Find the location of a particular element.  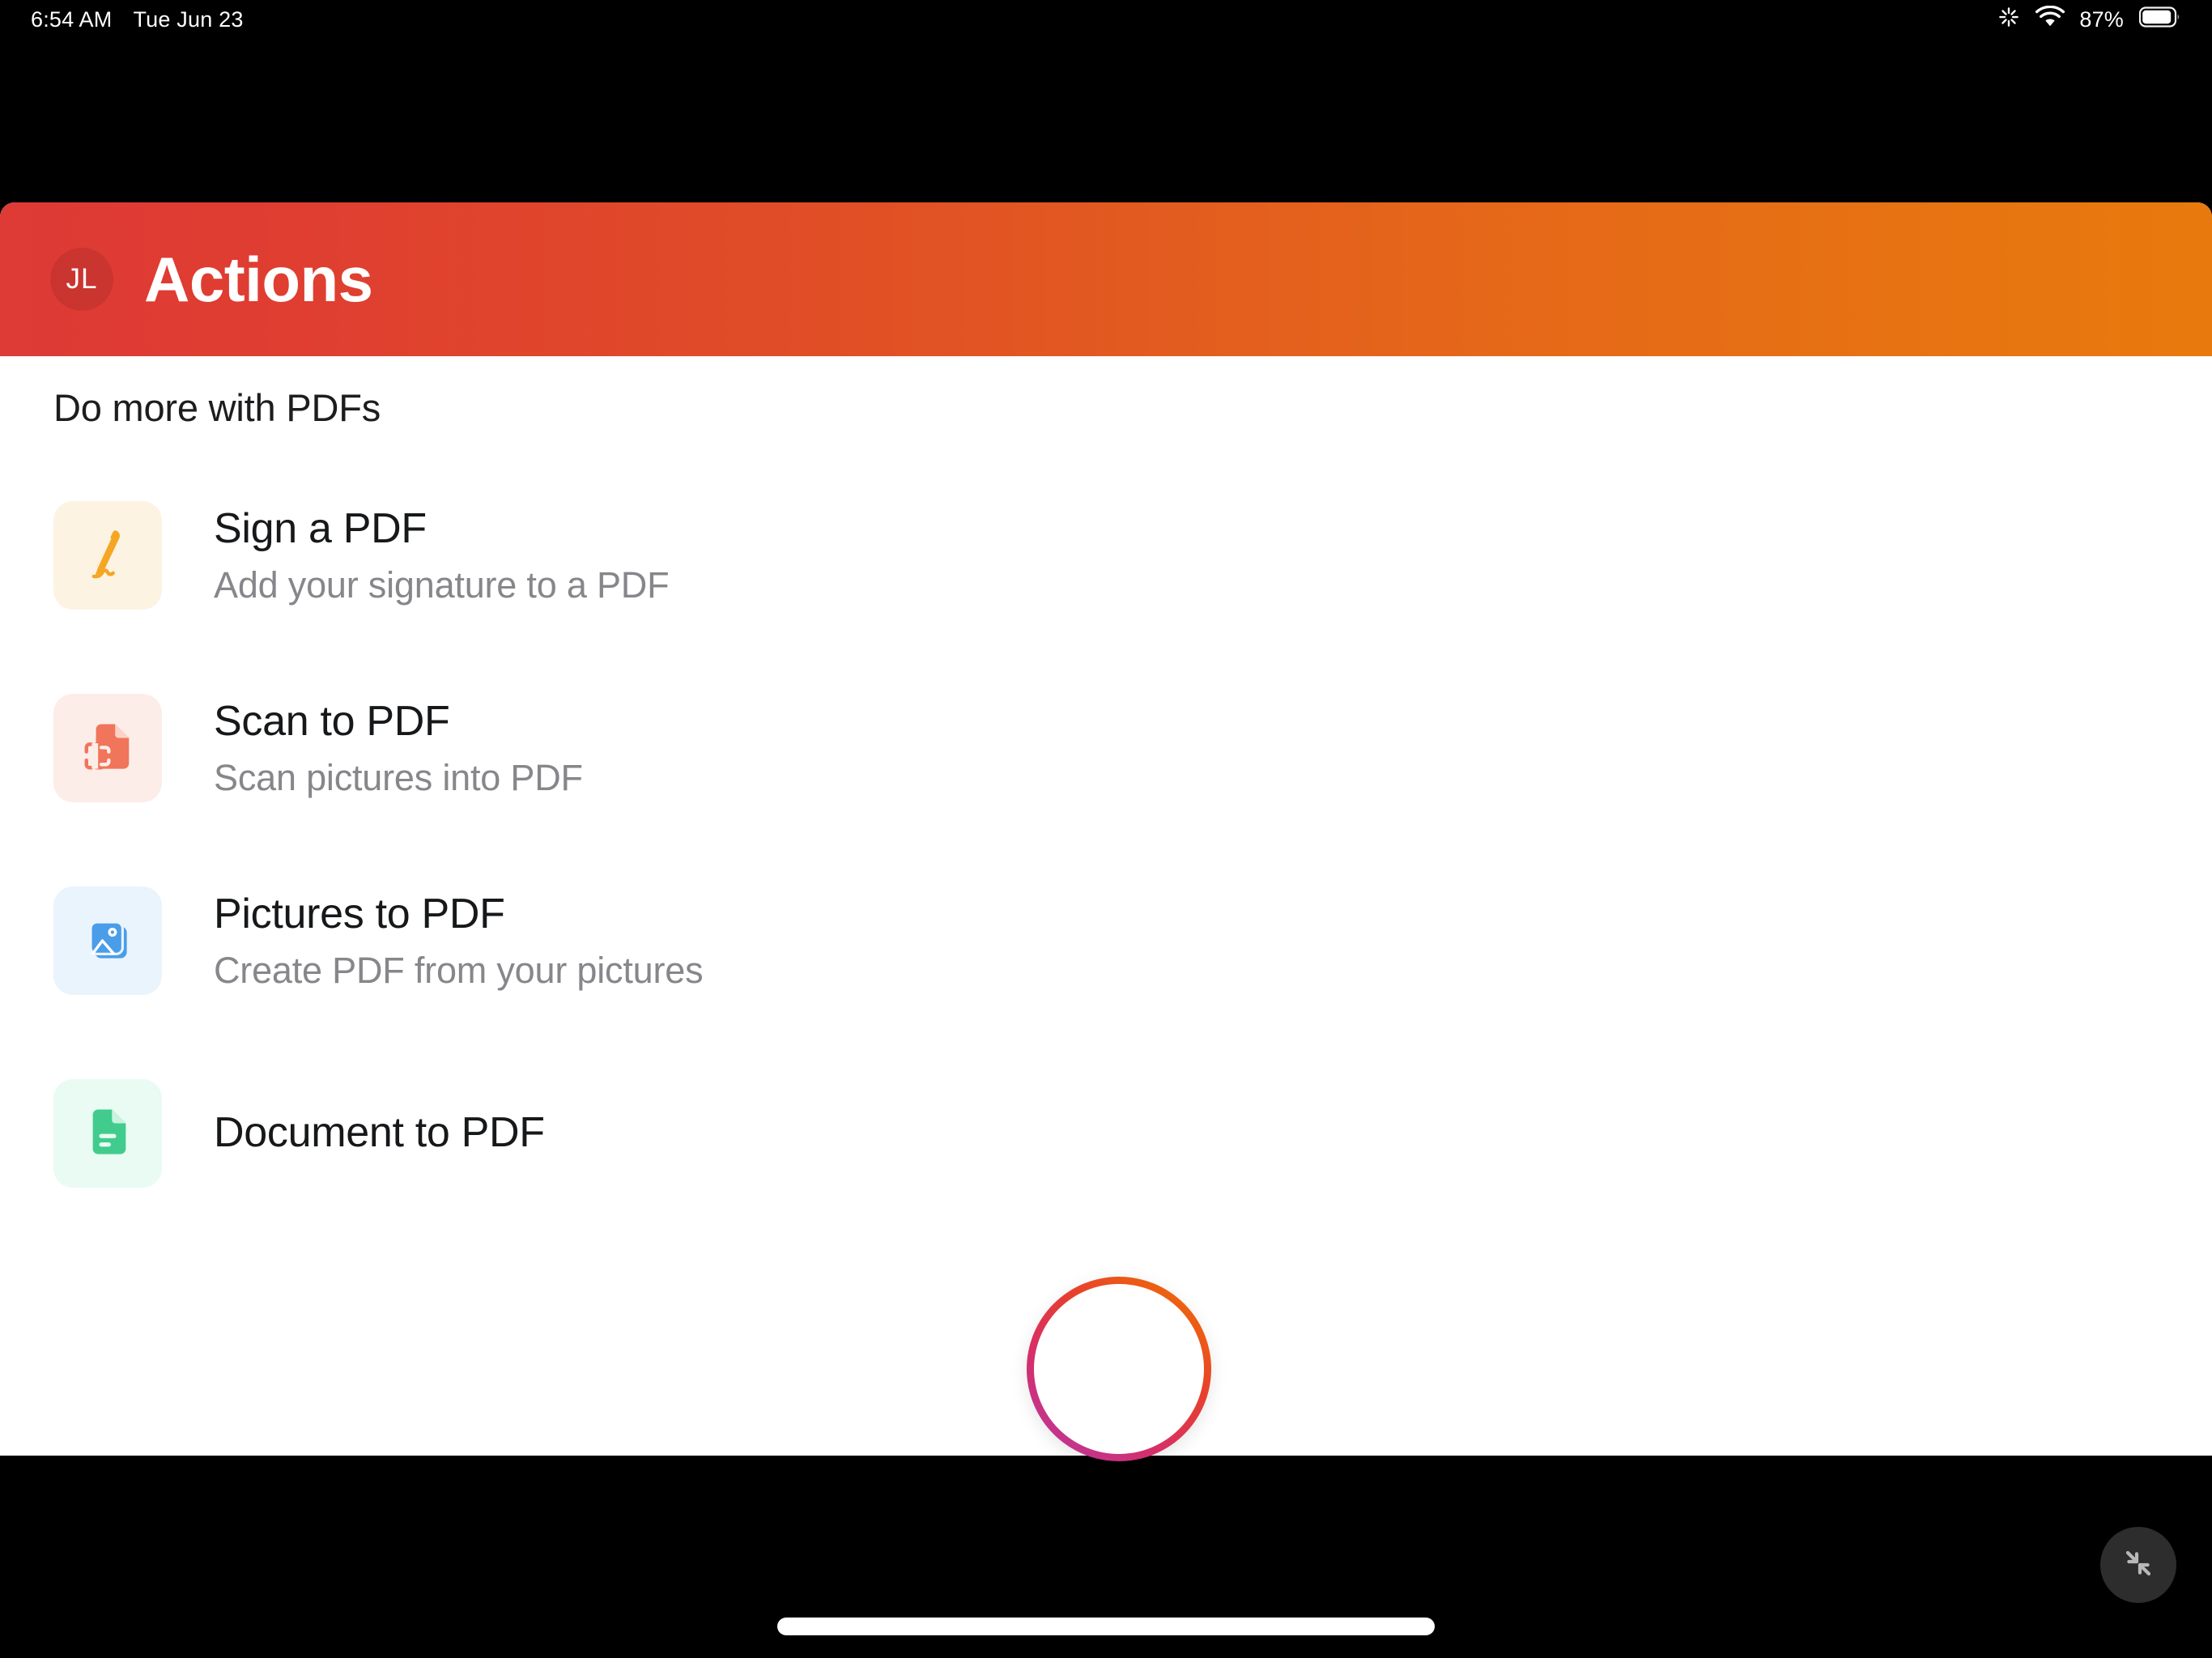

activity-spinner-icon is located at coordinates (2009, 20).